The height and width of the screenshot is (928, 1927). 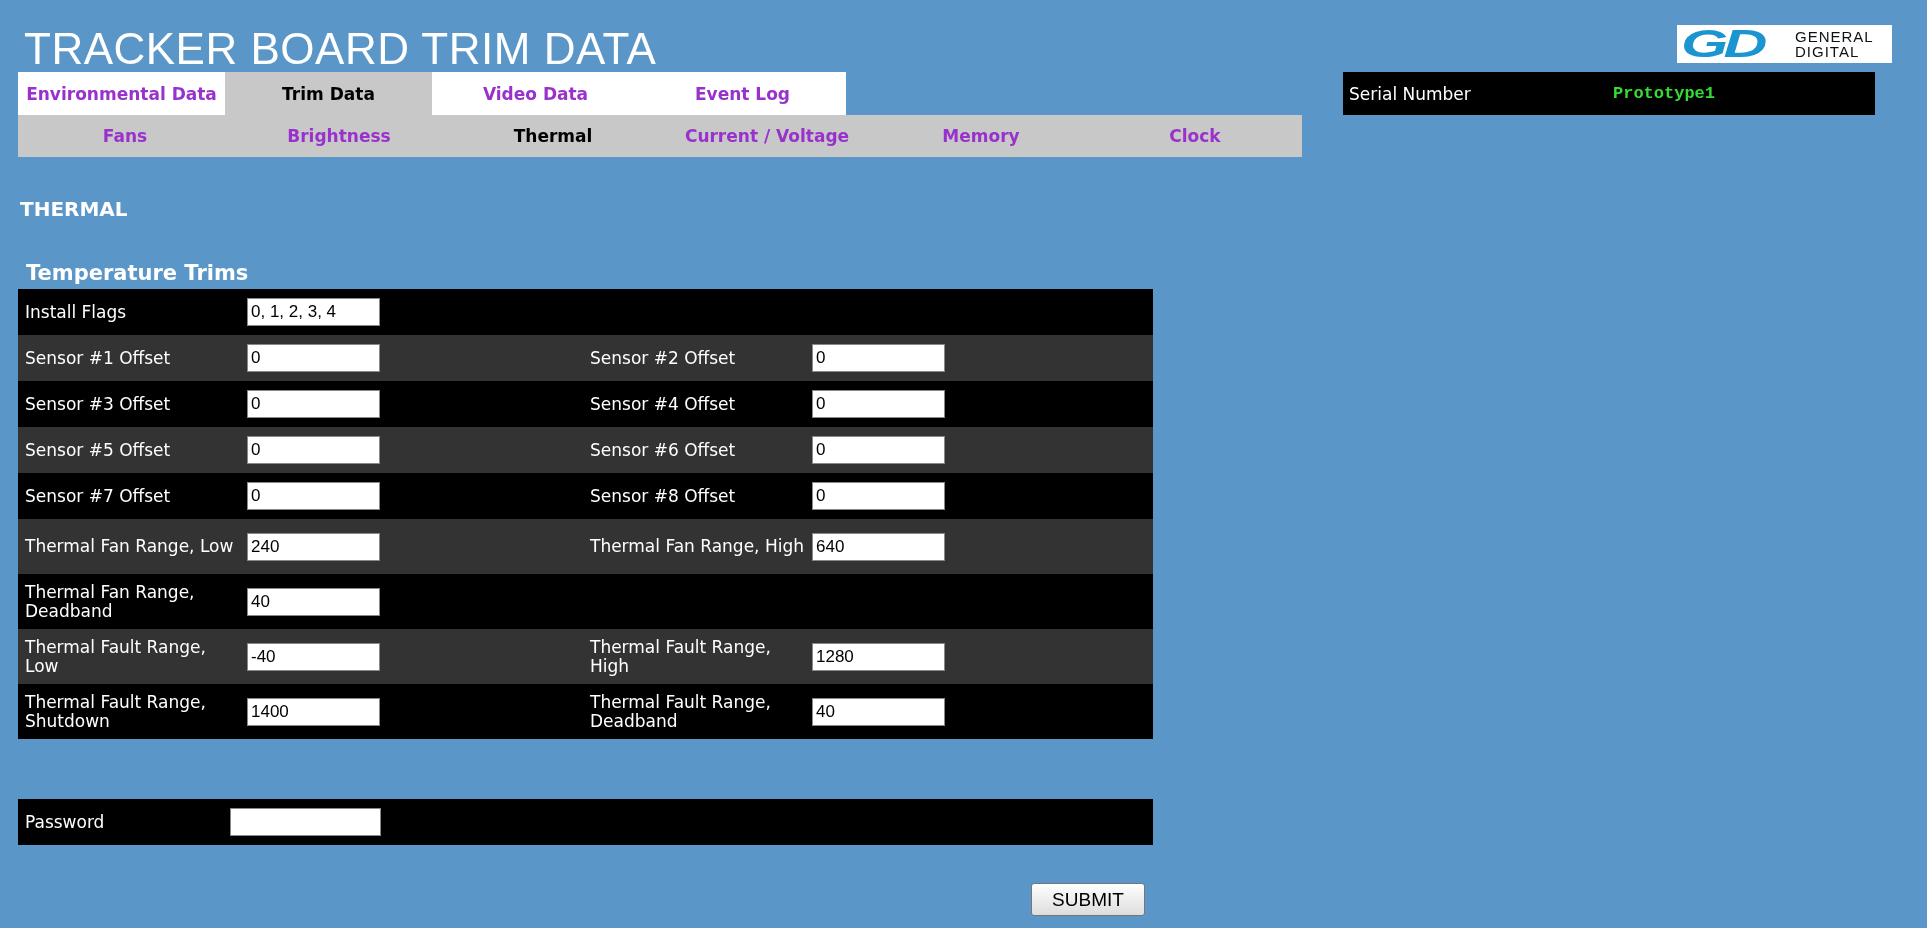 I want to click on input-field: 240, so click(x=313, y=546).